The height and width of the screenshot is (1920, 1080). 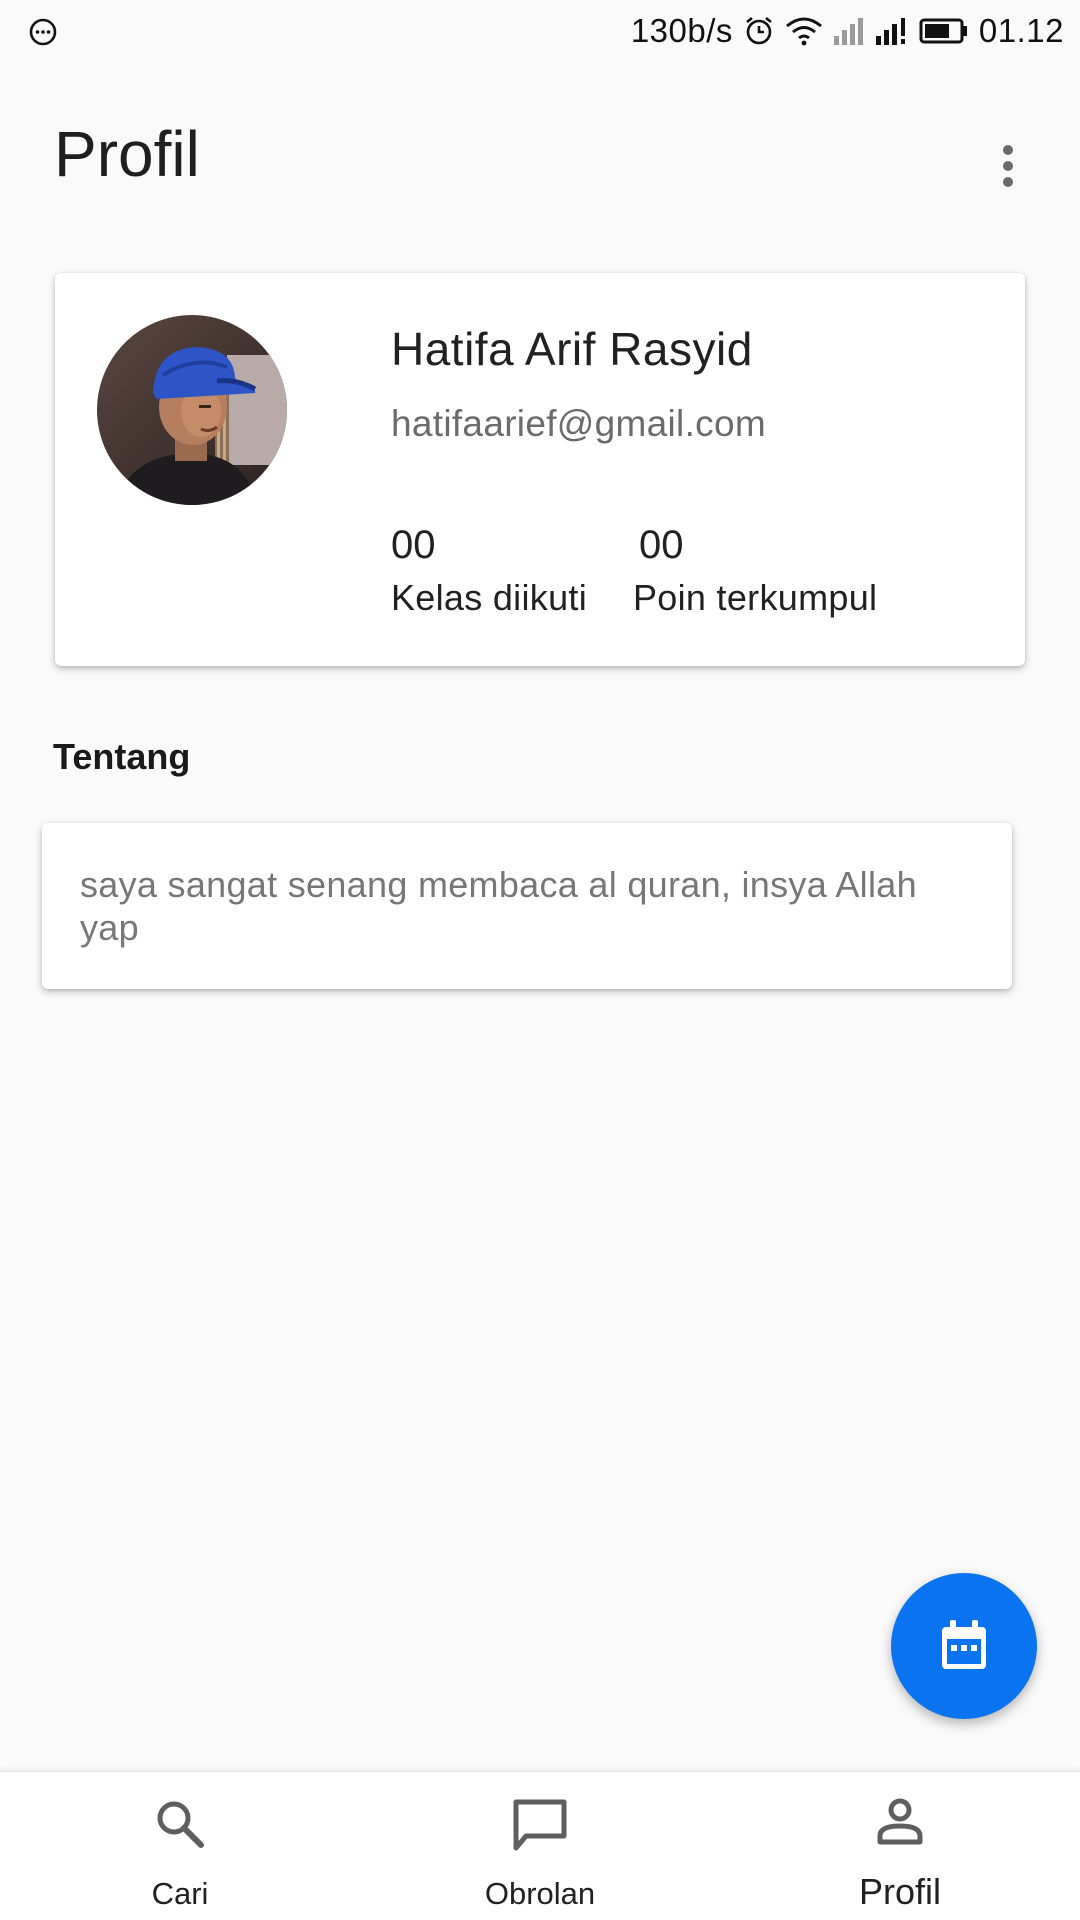 I want to click on profile-name: Hatifa Arif Rasyid, so click(x=572, y=349).